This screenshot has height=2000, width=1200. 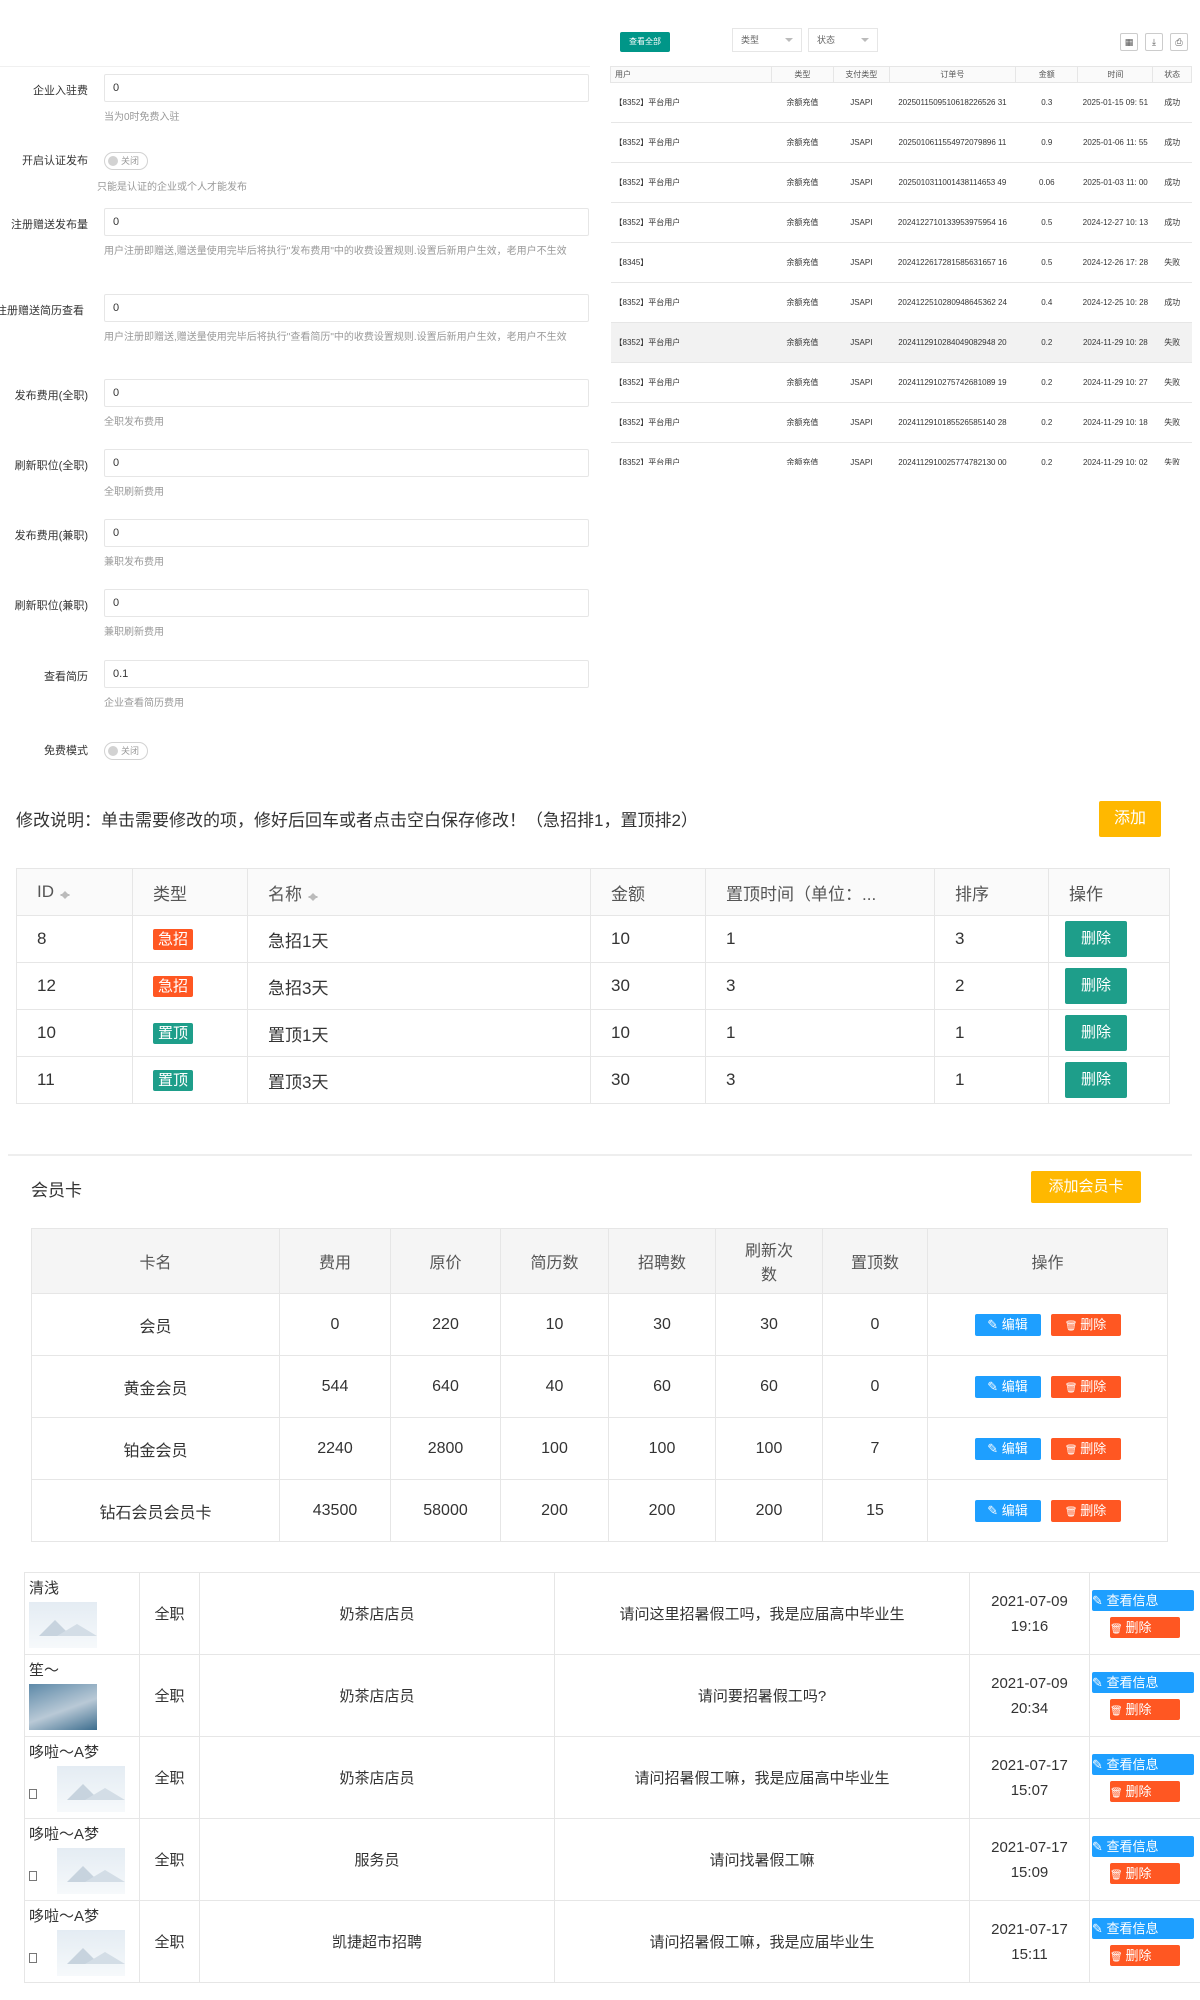 I want to click on table-cell: 2025011509510618226526 31, so click(x=952, y=102).